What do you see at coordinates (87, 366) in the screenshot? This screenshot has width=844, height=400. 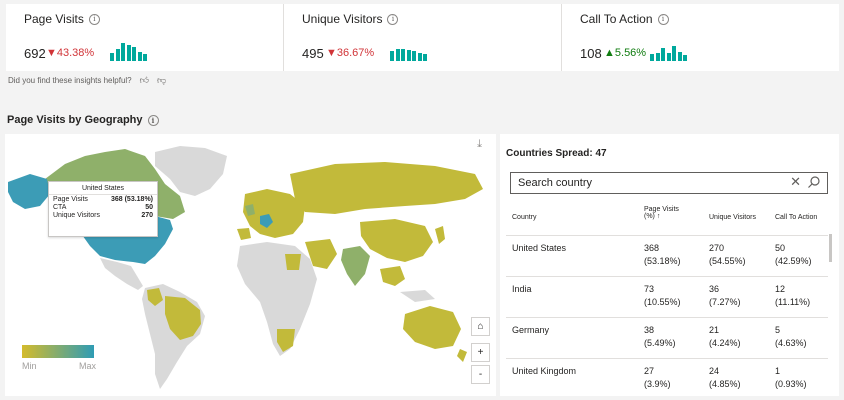 I see `legend-max-label: Max` at bounding box center [87, 366].